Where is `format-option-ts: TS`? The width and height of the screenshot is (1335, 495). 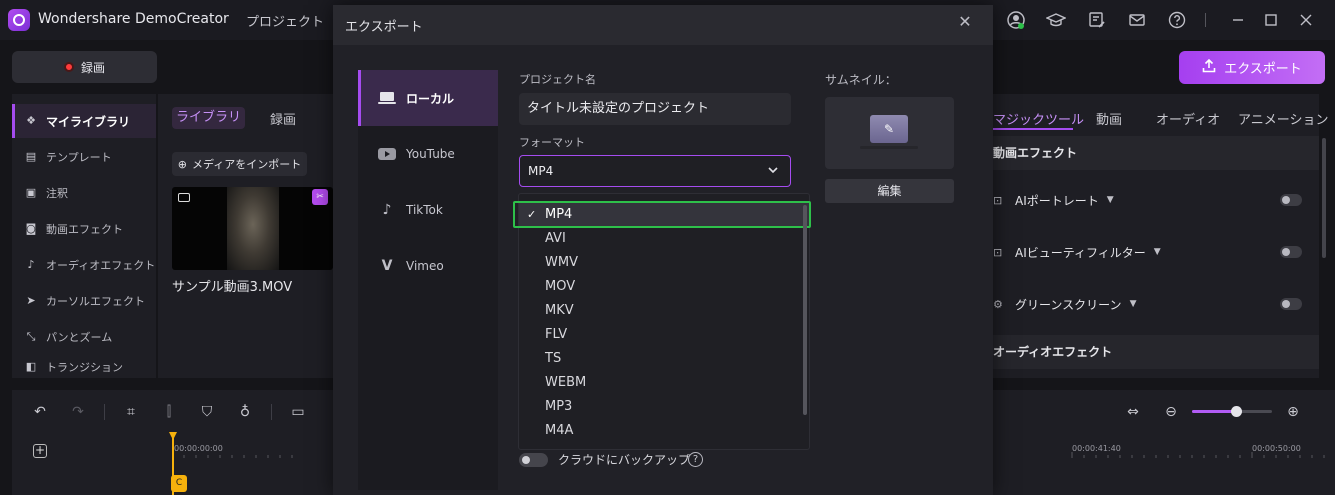 format-option-ts: TS is located at coordinates (664, 359).